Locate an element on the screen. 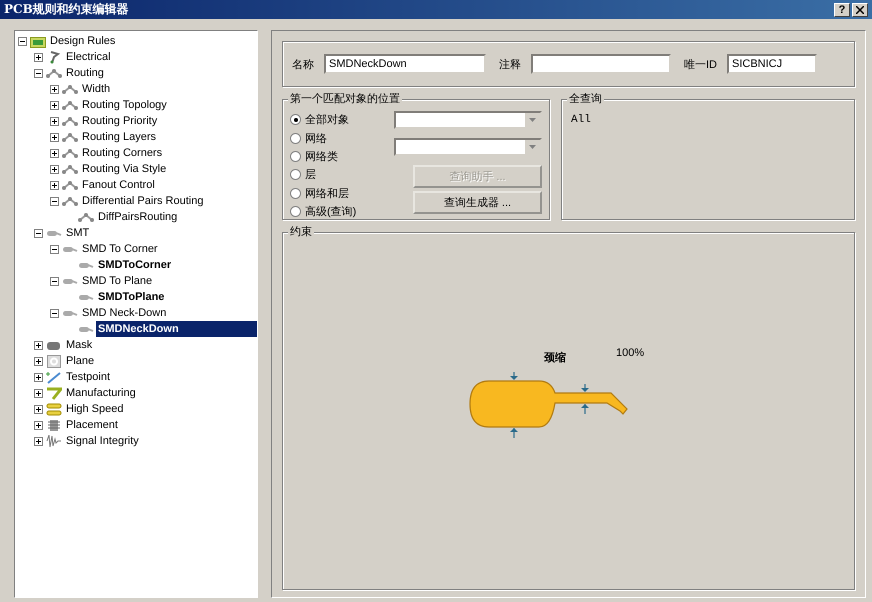 The image size is (872, 602). tree-item: Fanout Control is located at coordinates (168, 185).